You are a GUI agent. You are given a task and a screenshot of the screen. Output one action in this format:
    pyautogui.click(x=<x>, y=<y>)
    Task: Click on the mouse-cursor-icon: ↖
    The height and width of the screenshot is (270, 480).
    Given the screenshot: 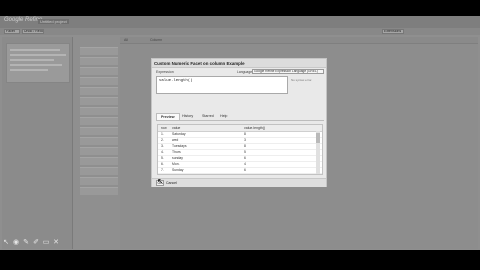 What is the action you would take?
    pyautogui.click(x=160, y=181)
    